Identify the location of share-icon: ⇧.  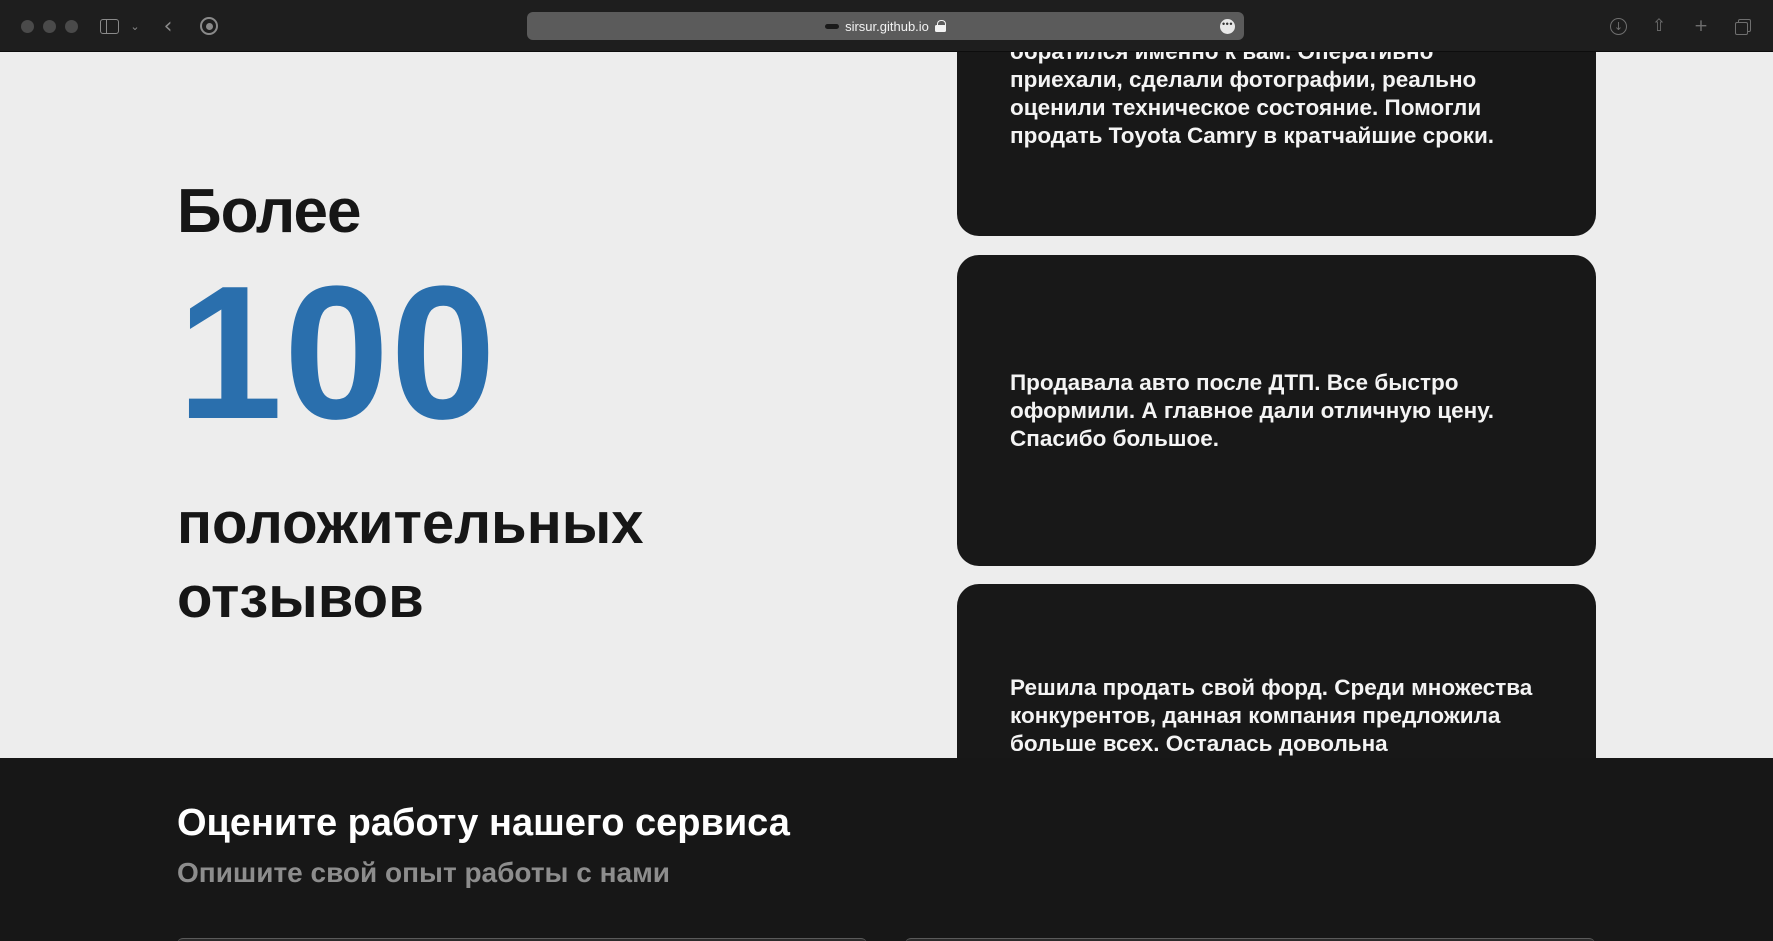
(1659, 26).